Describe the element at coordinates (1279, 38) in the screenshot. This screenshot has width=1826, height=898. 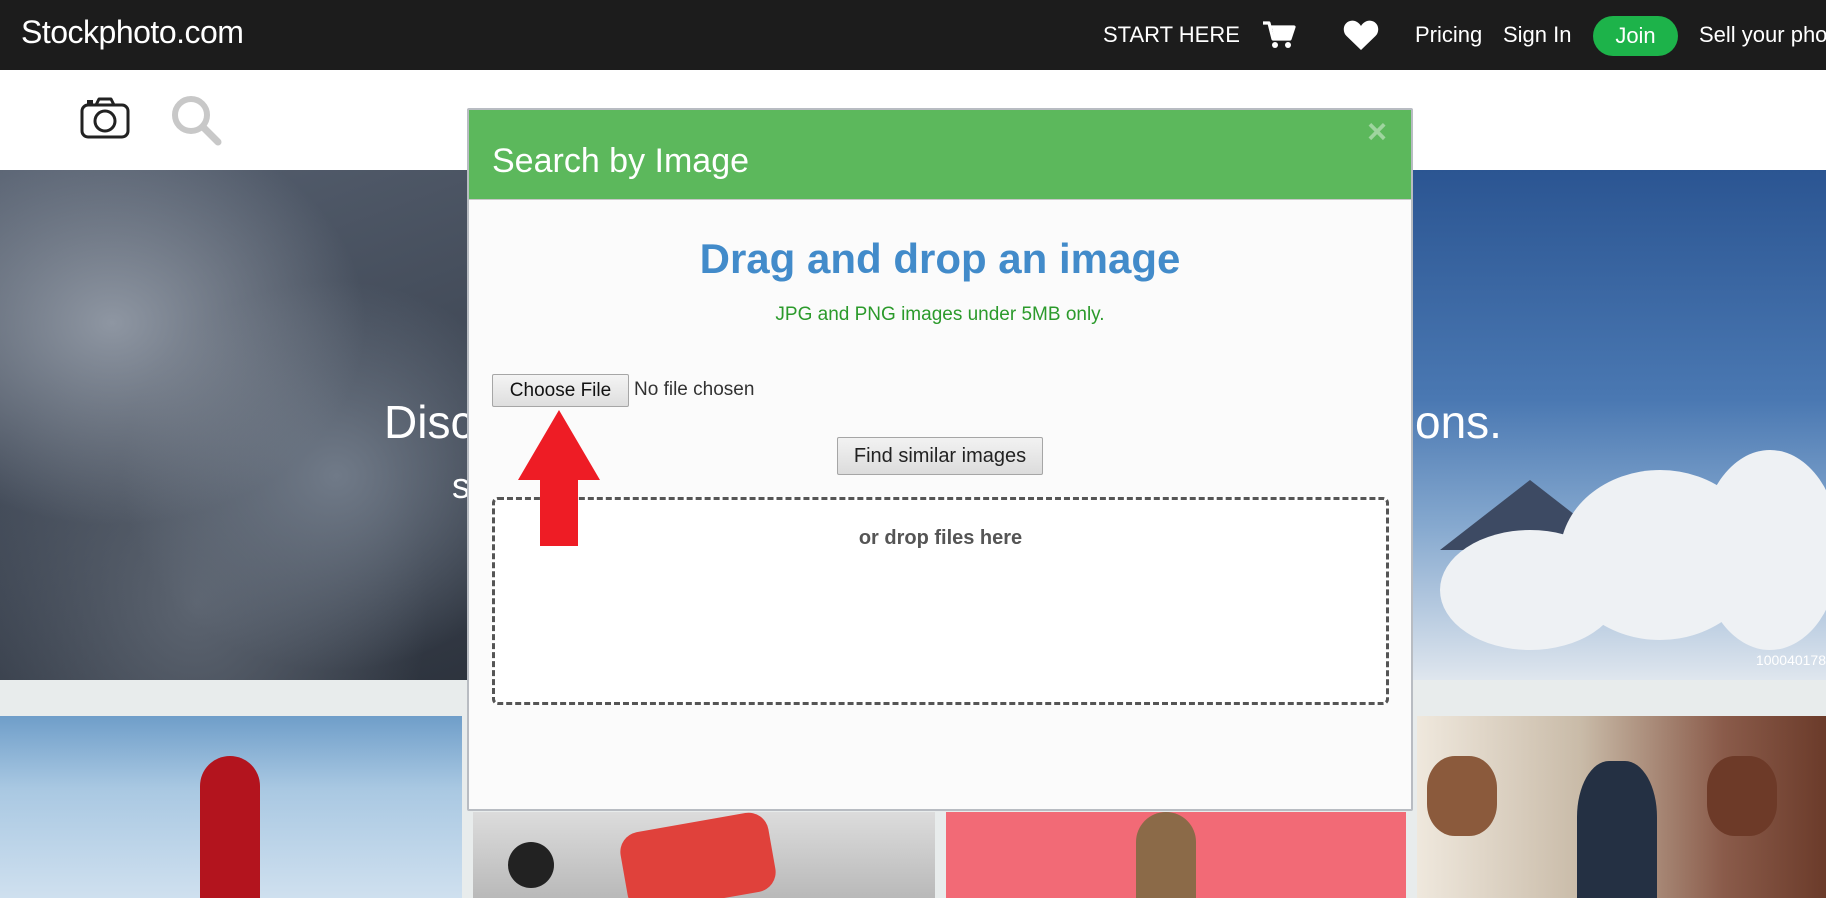
I see `cart-icon` at that location.